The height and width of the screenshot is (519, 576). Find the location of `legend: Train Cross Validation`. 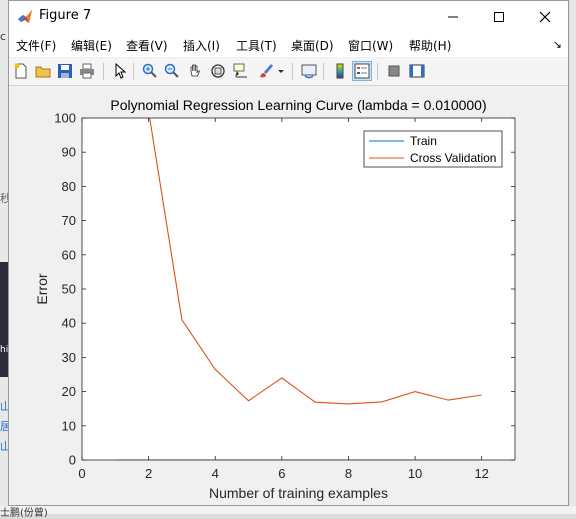

legend: Train Cross Validation is located at coordinates (433, 149).